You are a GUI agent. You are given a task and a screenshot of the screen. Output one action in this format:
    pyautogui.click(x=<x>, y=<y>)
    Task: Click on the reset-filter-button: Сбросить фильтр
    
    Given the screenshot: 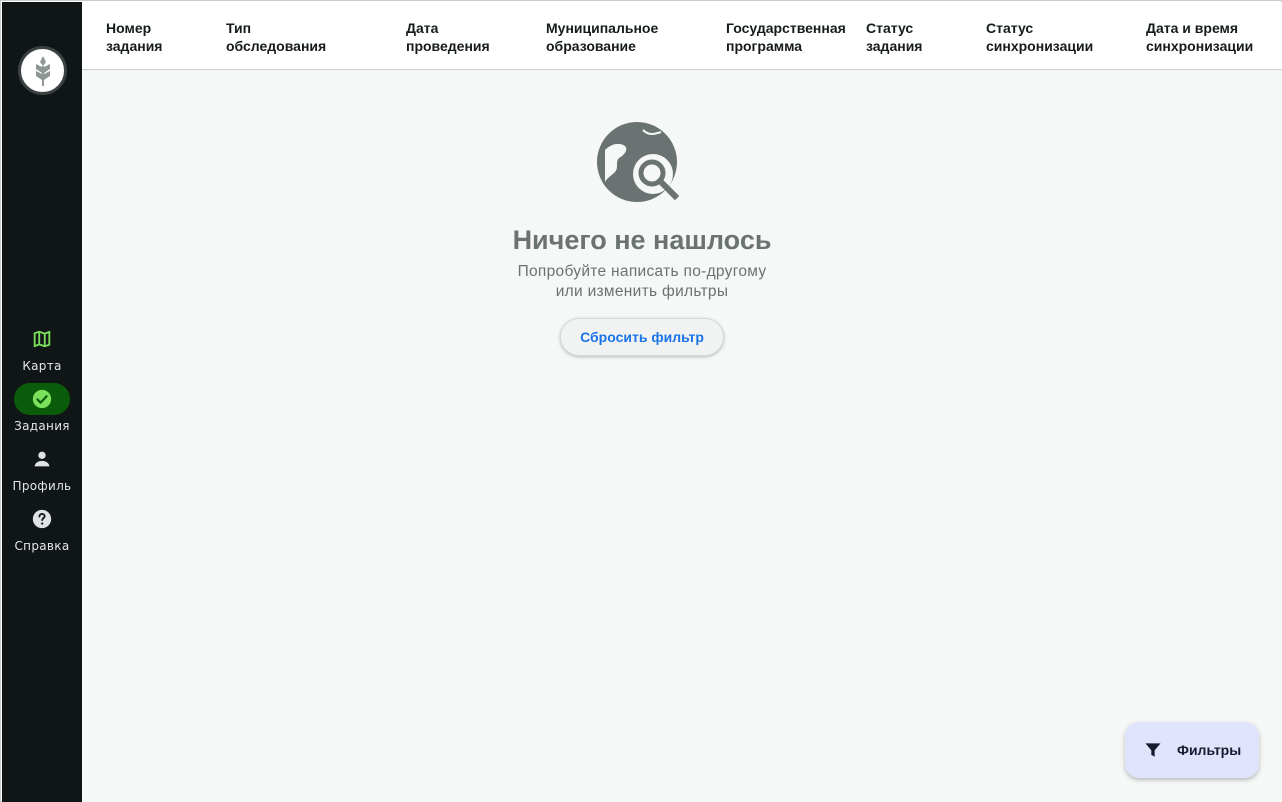 What is the action you would take?
    pyautogui.click(x=642, y=337)
    